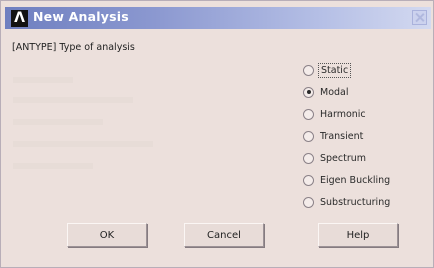 This screenshot has height=268, width=434. Describe the element at coordinates (73, 47) in the screenshot. I see `analysis-type-heading: [ANTYPE] Type of analysis` at that location.